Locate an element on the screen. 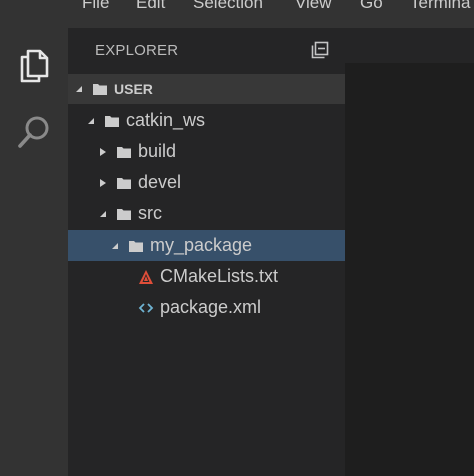 This screenshot has width=474, height=476. xml-icon is located at coordinates (146, 308).